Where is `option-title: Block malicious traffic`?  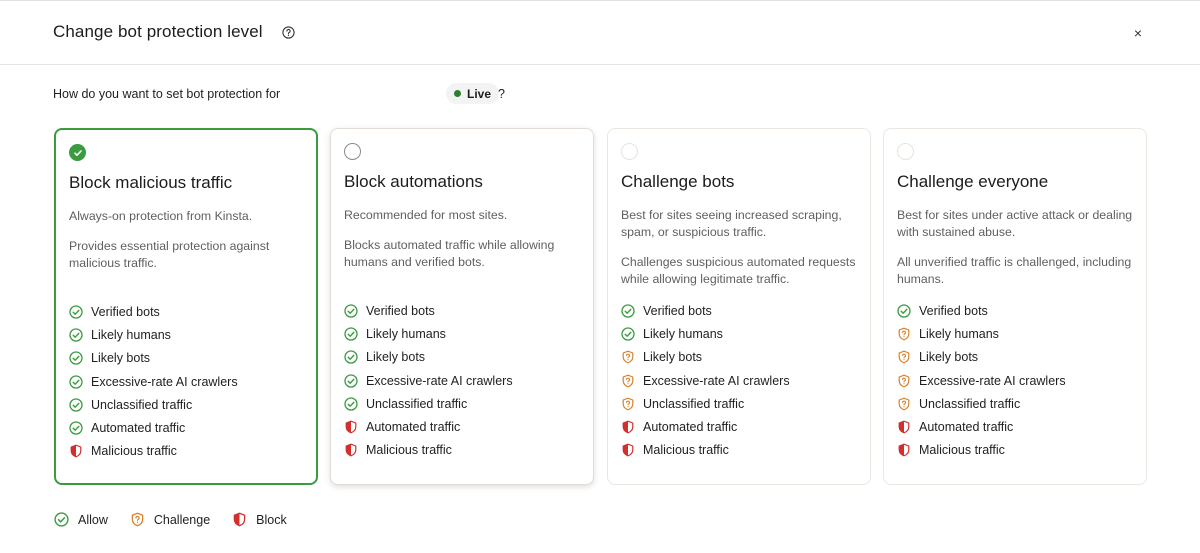 option-title: Block malicious traffic is located at coordinates (151, 182).